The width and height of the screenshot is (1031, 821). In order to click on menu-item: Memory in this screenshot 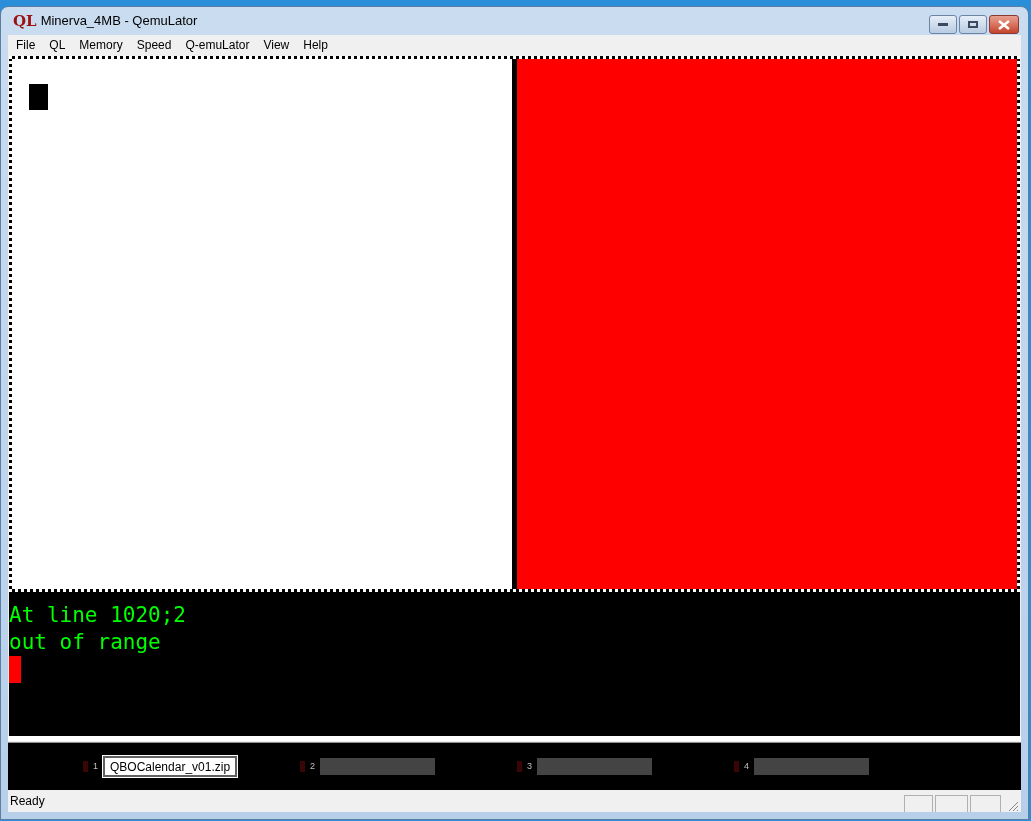, I will do `click(101, 44)`.